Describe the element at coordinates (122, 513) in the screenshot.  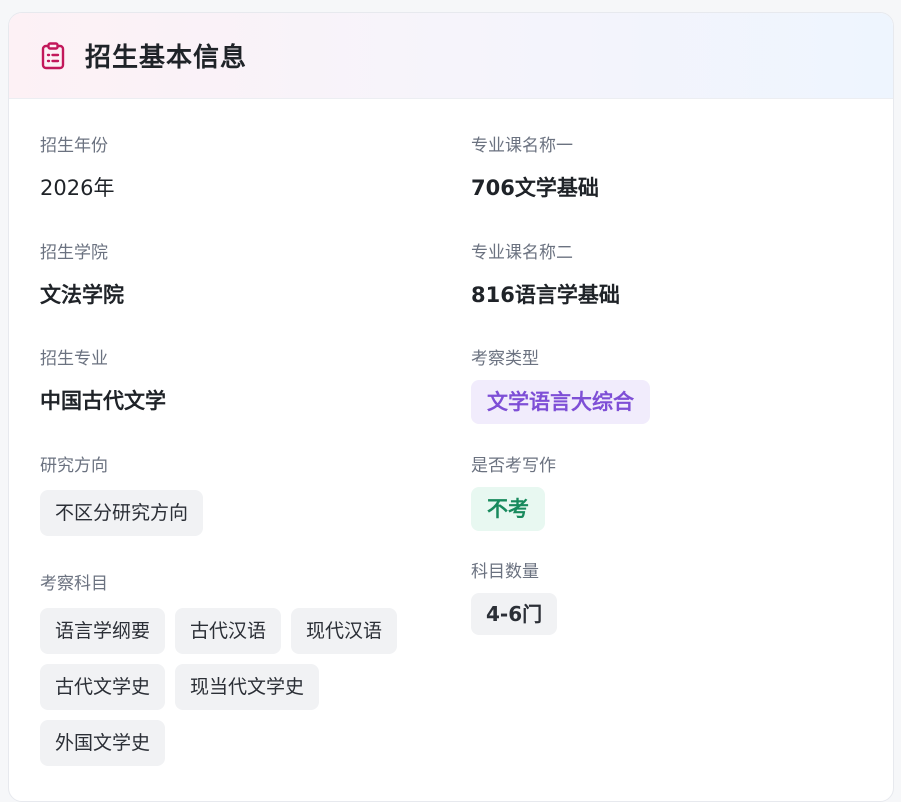
I see `direction-tag: 不区分研究方向` at that location.